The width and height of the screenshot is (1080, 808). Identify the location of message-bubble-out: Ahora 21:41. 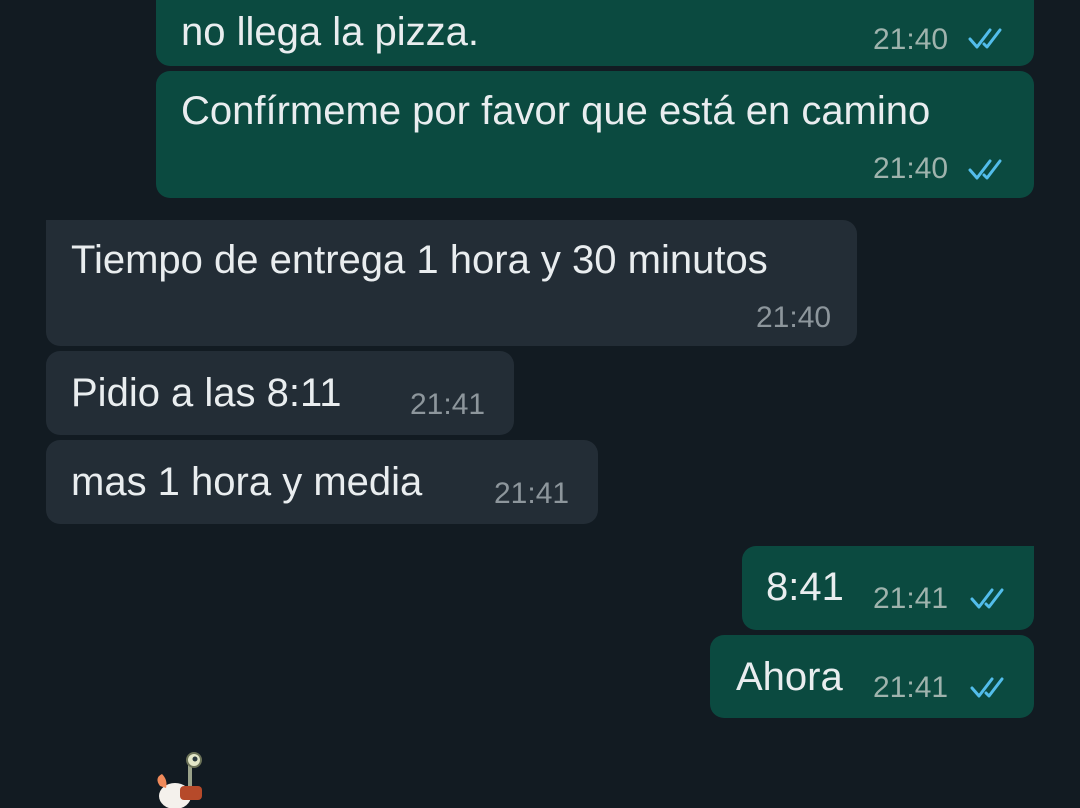
(872, 676).